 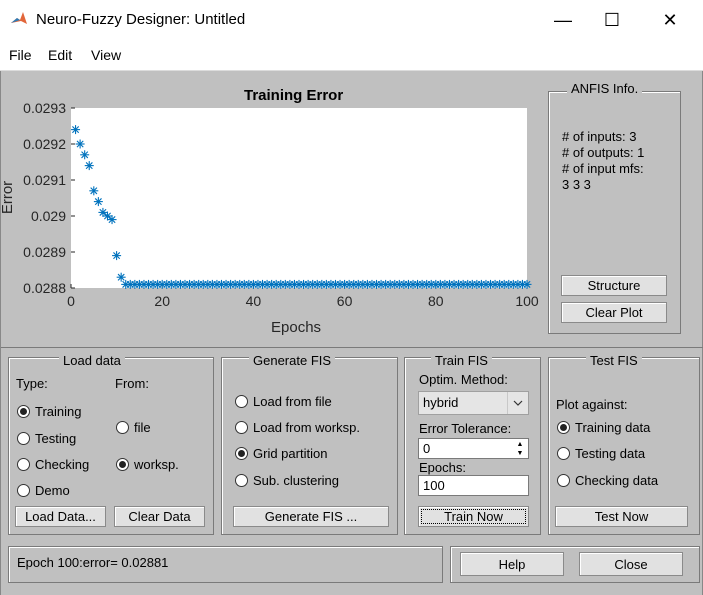 What do you see at coordinates (48, 216) in the screenshot?
I see `y-tick-label: 0.029` at bounding box center [48, 216].